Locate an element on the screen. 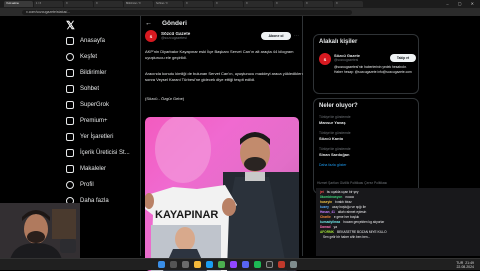 The image size is (480, 271). creator-studio-icon is located at coordinates (70, 153).